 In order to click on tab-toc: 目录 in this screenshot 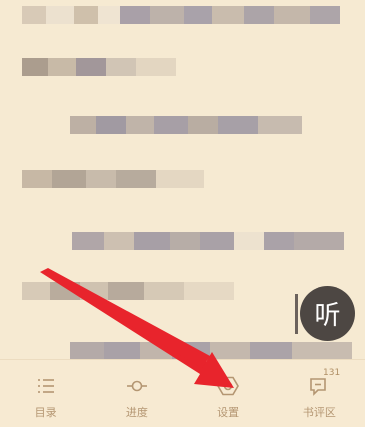, I will do `click(45, 393)`.